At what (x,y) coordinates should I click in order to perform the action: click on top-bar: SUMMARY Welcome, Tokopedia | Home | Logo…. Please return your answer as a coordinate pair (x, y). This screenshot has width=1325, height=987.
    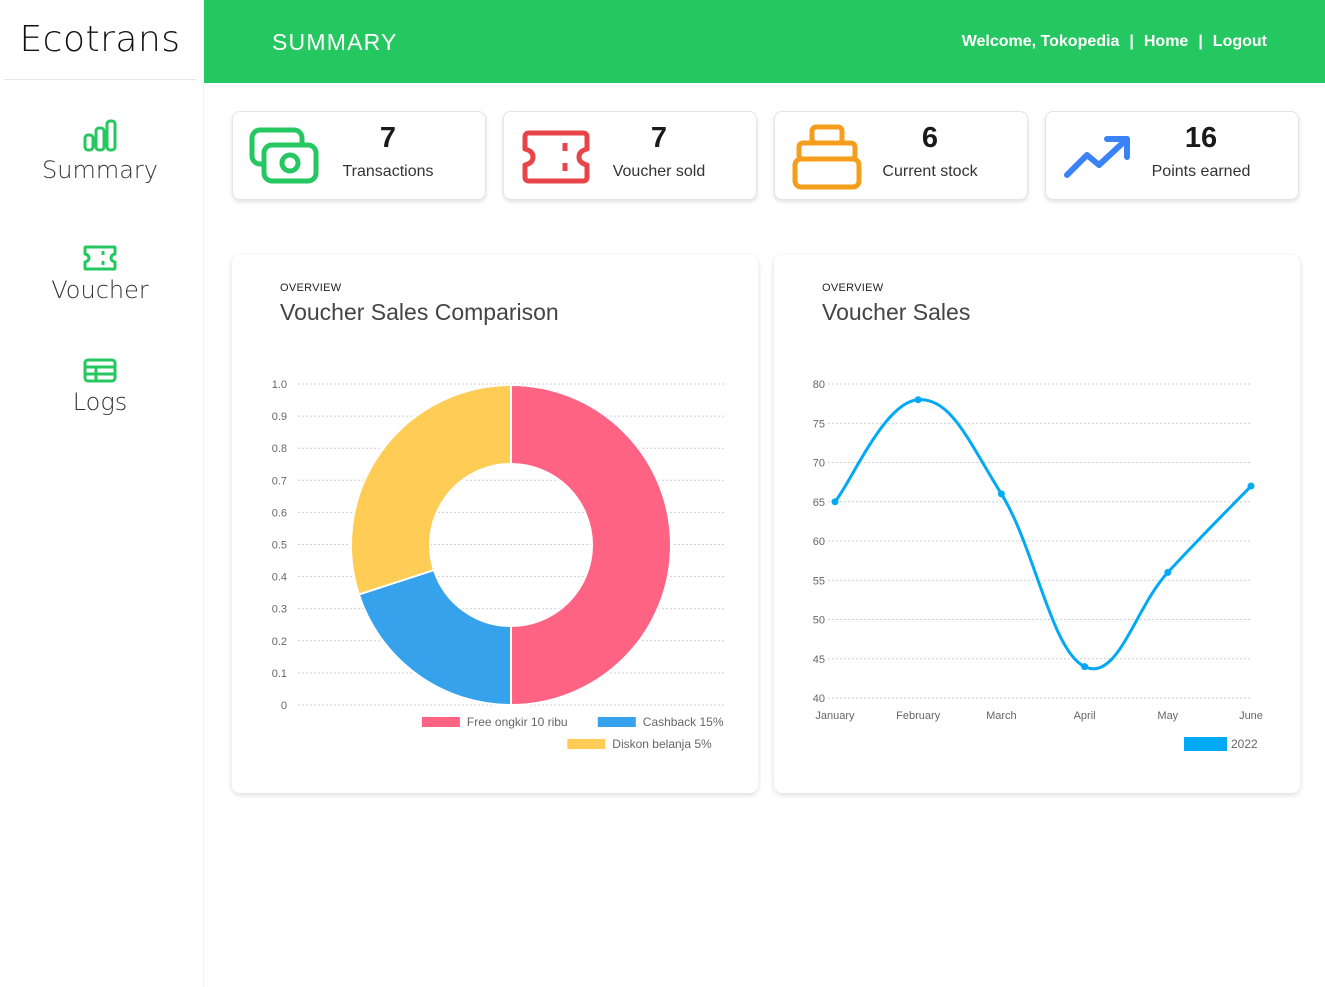
    Looking at the image, I should click on (764, 41).